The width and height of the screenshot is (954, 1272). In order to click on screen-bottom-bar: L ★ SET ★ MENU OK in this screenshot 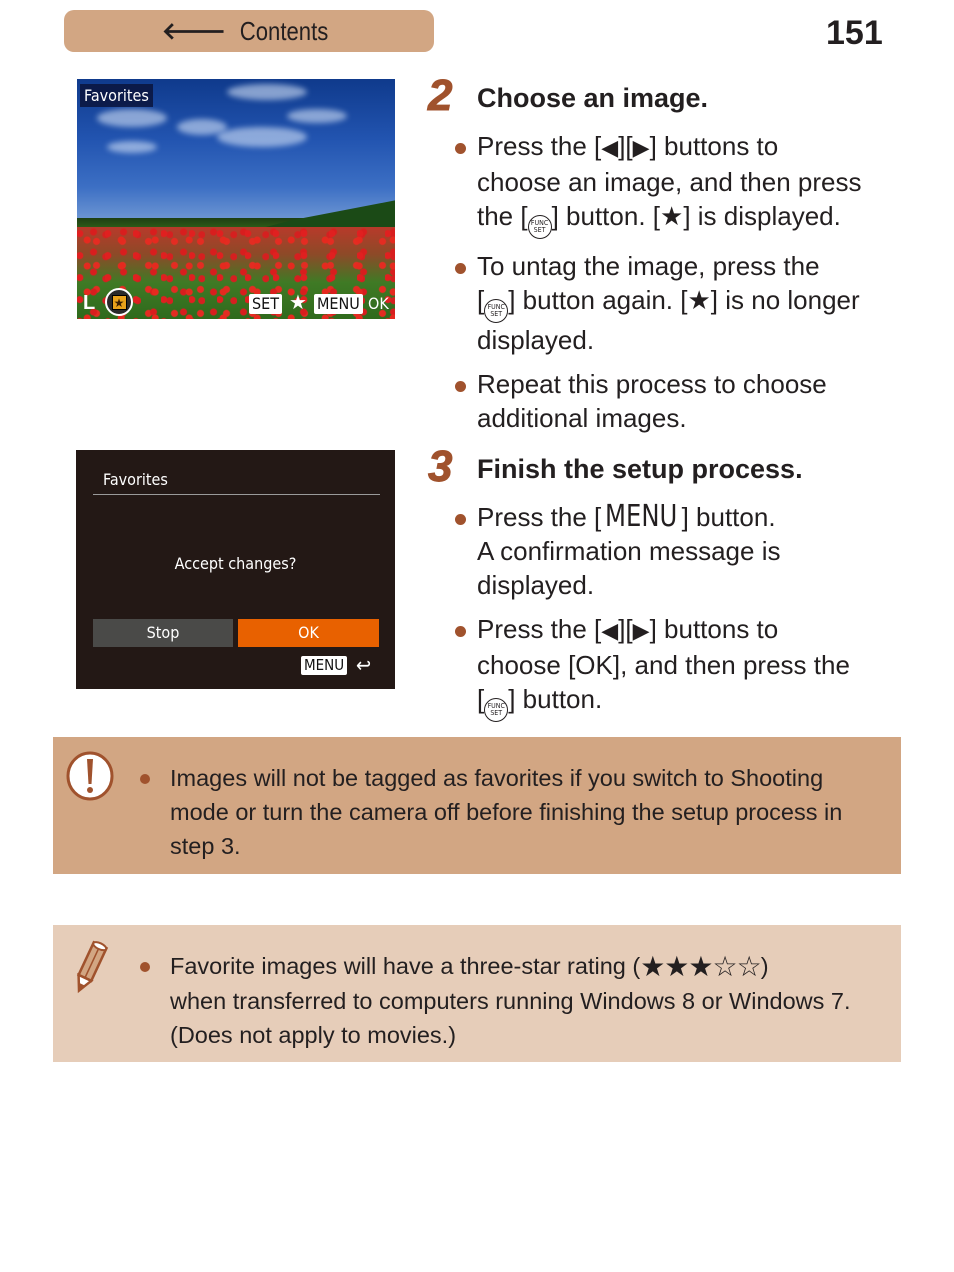, I will do `click(236, 302)`.